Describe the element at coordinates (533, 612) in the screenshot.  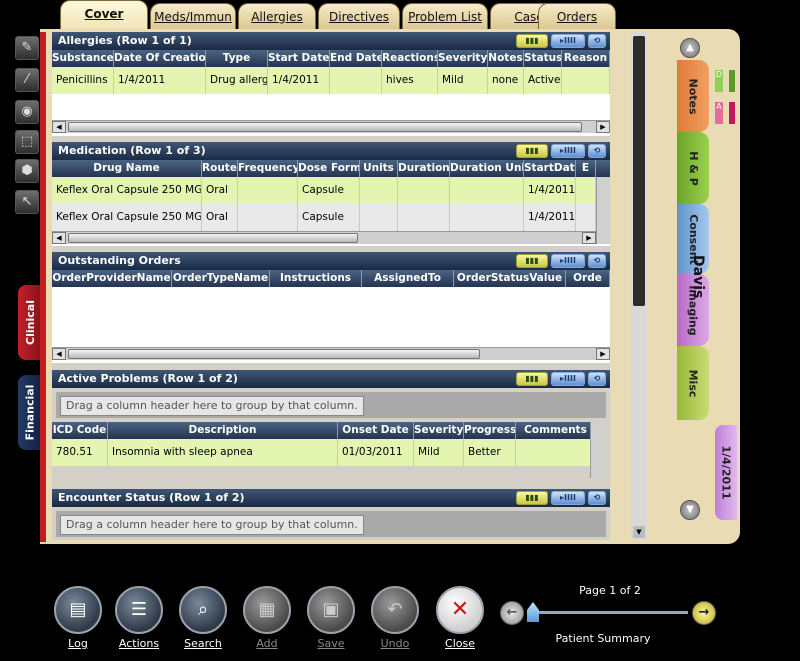
I see `page-slider-handle` at that location.